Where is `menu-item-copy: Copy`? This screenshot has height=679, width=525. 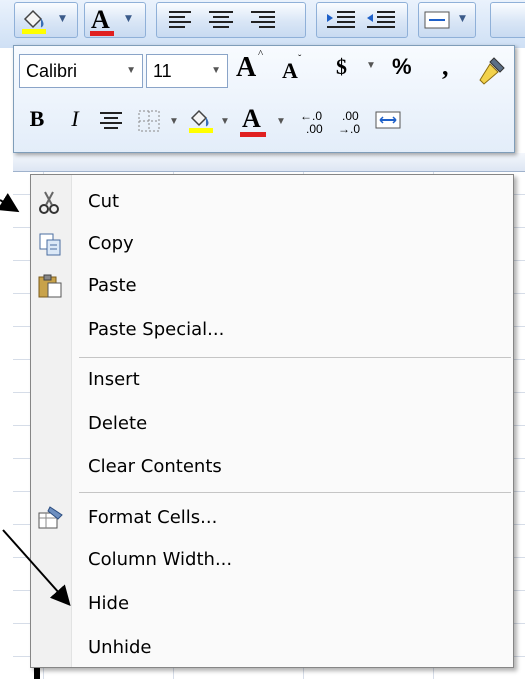 menu-item-copy: Copy is located at coordinates (272, 245).